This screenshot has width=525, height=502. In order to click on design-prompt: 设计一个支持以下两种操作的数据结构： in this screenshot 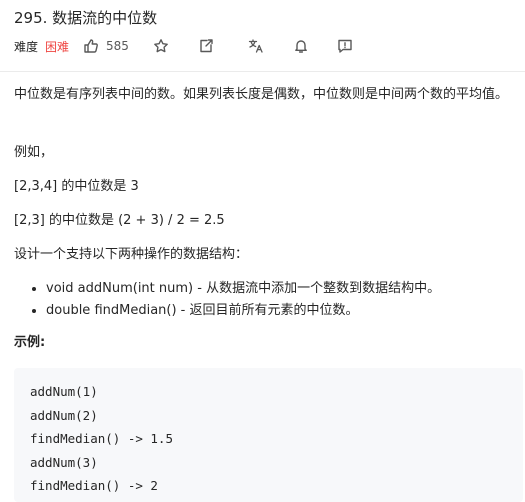, I will do `click(131, 254)`.